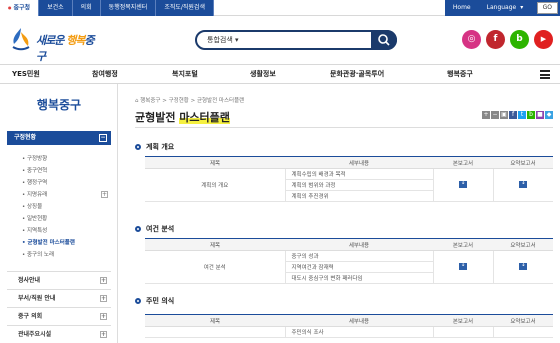  What do you see at coordinates (154, 301) in the screenshot?
I see `section-heading: 주민 의식` at bounding box center [154, 301].